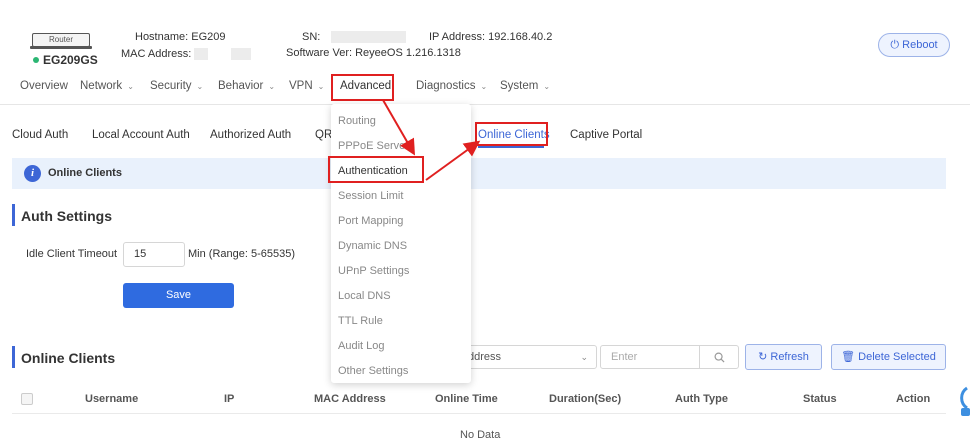 The width and height of the screenshot is (970, 446). I want to click on info-bar-title: Online Clients, so click(85, 173).